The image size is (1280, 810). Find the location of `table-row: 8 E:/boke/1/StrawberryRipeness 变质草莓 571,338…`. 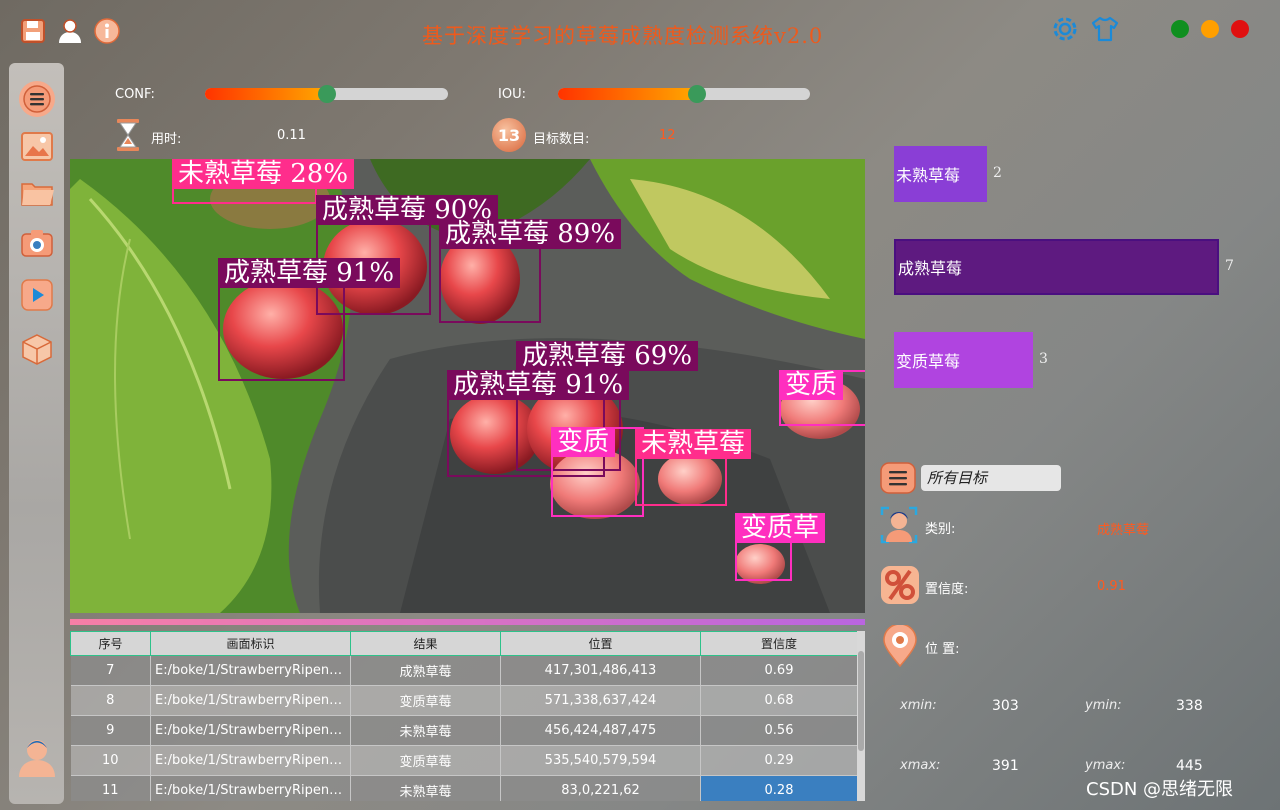

table-row: 8 E:/boke/1/StrawberryRipeness 变质草莓 571,338… is located at coordinates (463, 700).